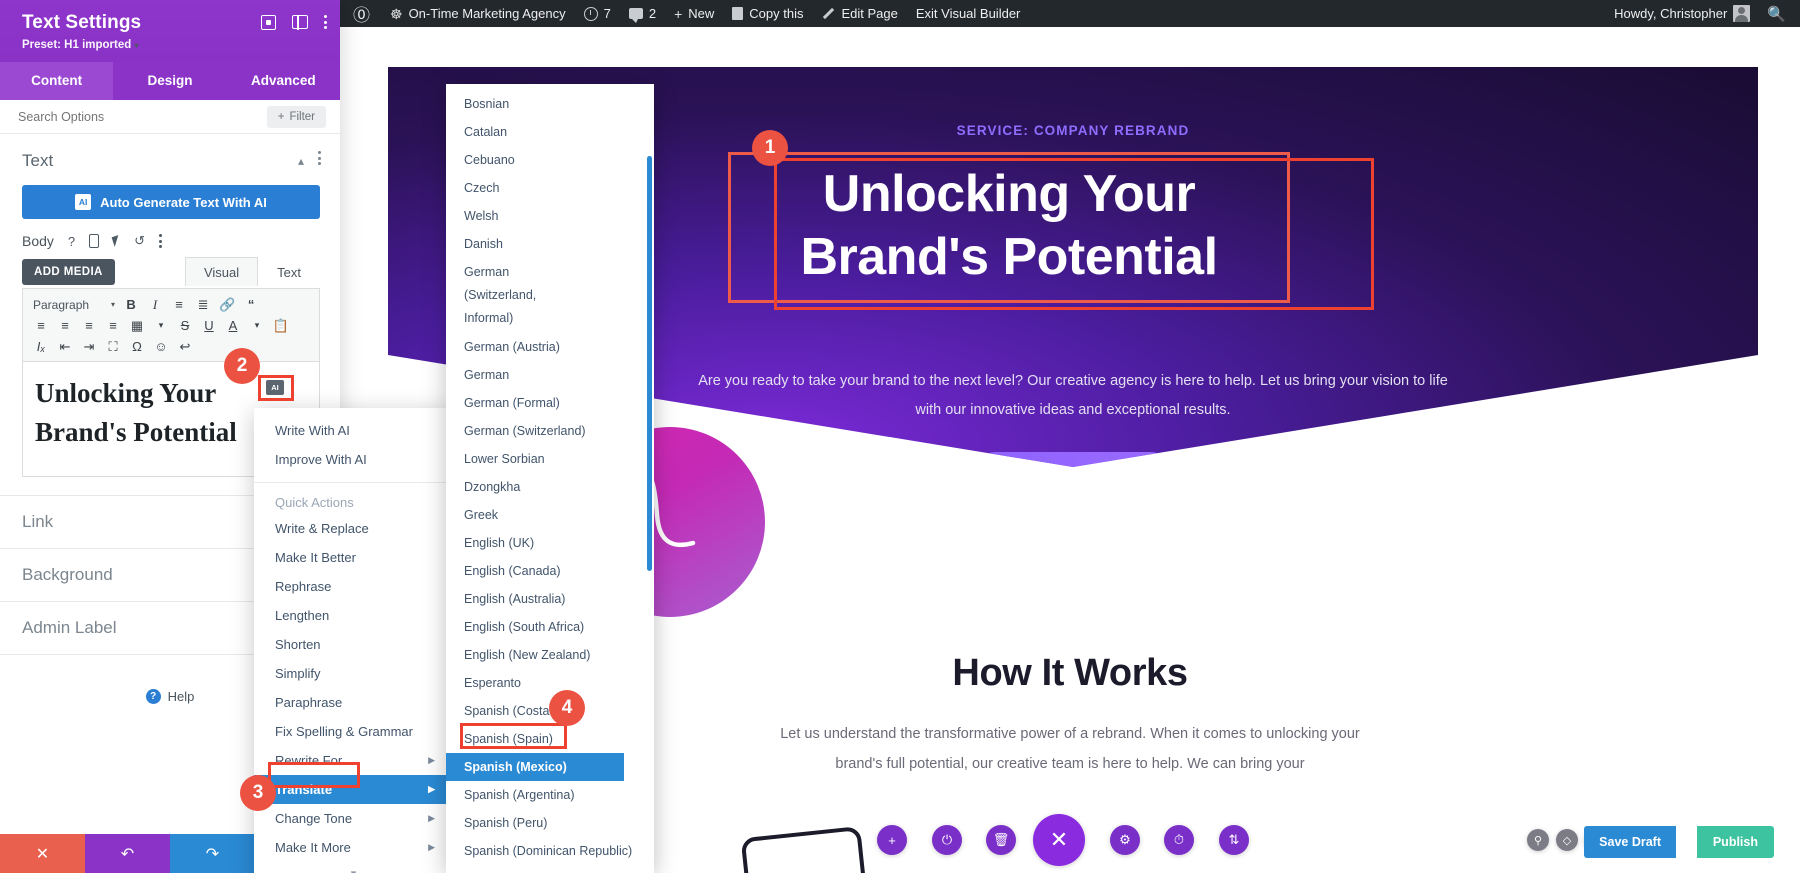  I want to click on table-icon: ▦, so click(137, 326).